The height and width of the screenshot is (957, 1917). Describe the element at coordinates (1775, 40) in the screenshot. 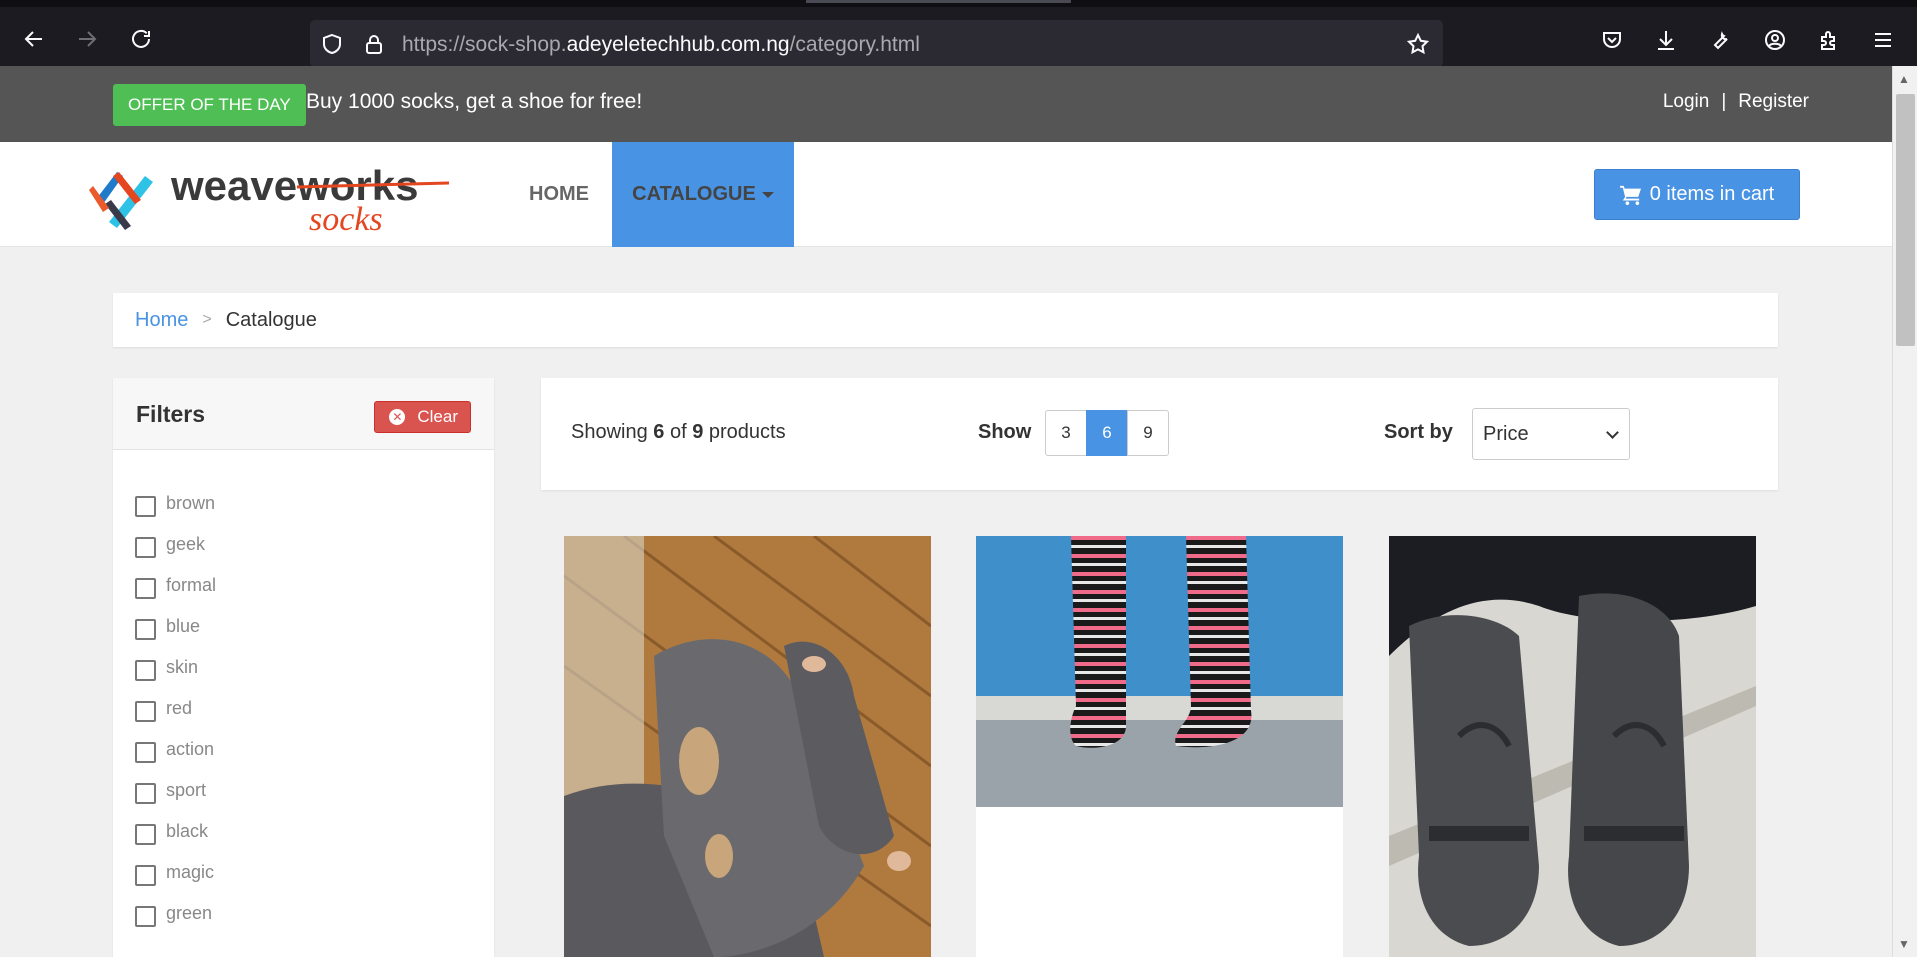

I see `account-icon` at that location.